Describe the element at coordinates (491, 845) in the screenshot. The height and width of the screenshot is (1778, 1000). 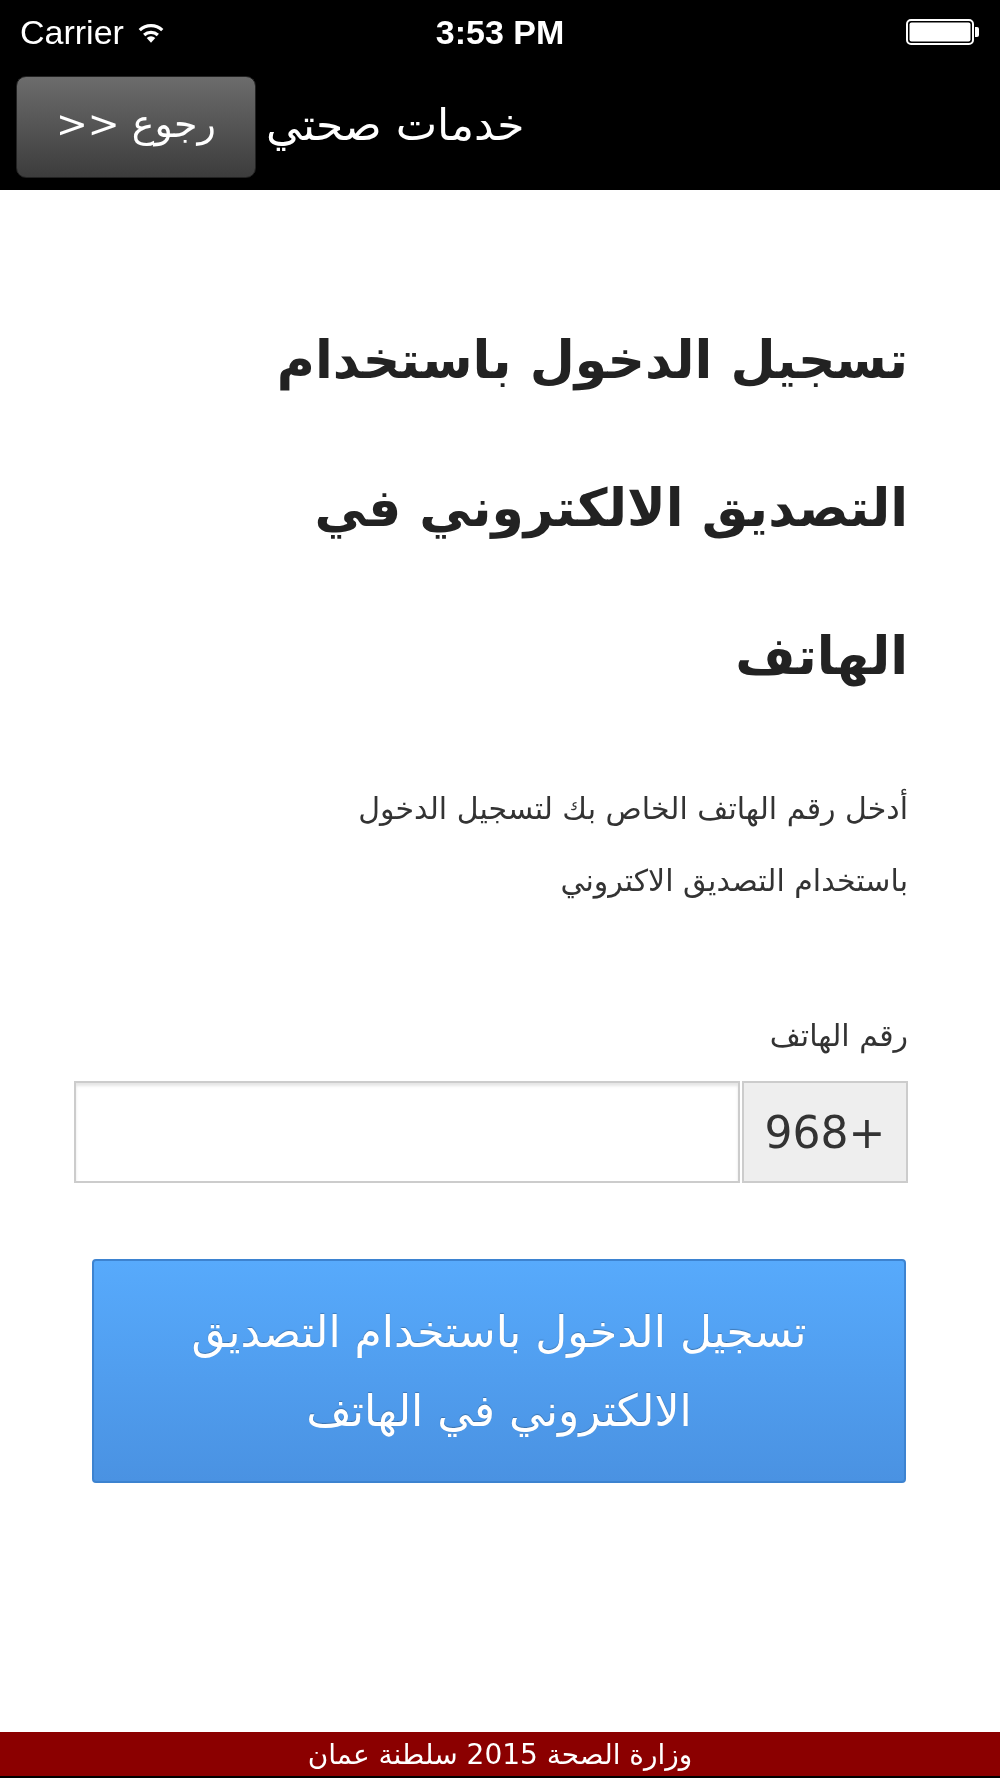
I see `instructions-text: أدخل رقم الهاتف الخاص بك لتسجيل الدخول باستخدام التصديق الاكتروني` at that location.